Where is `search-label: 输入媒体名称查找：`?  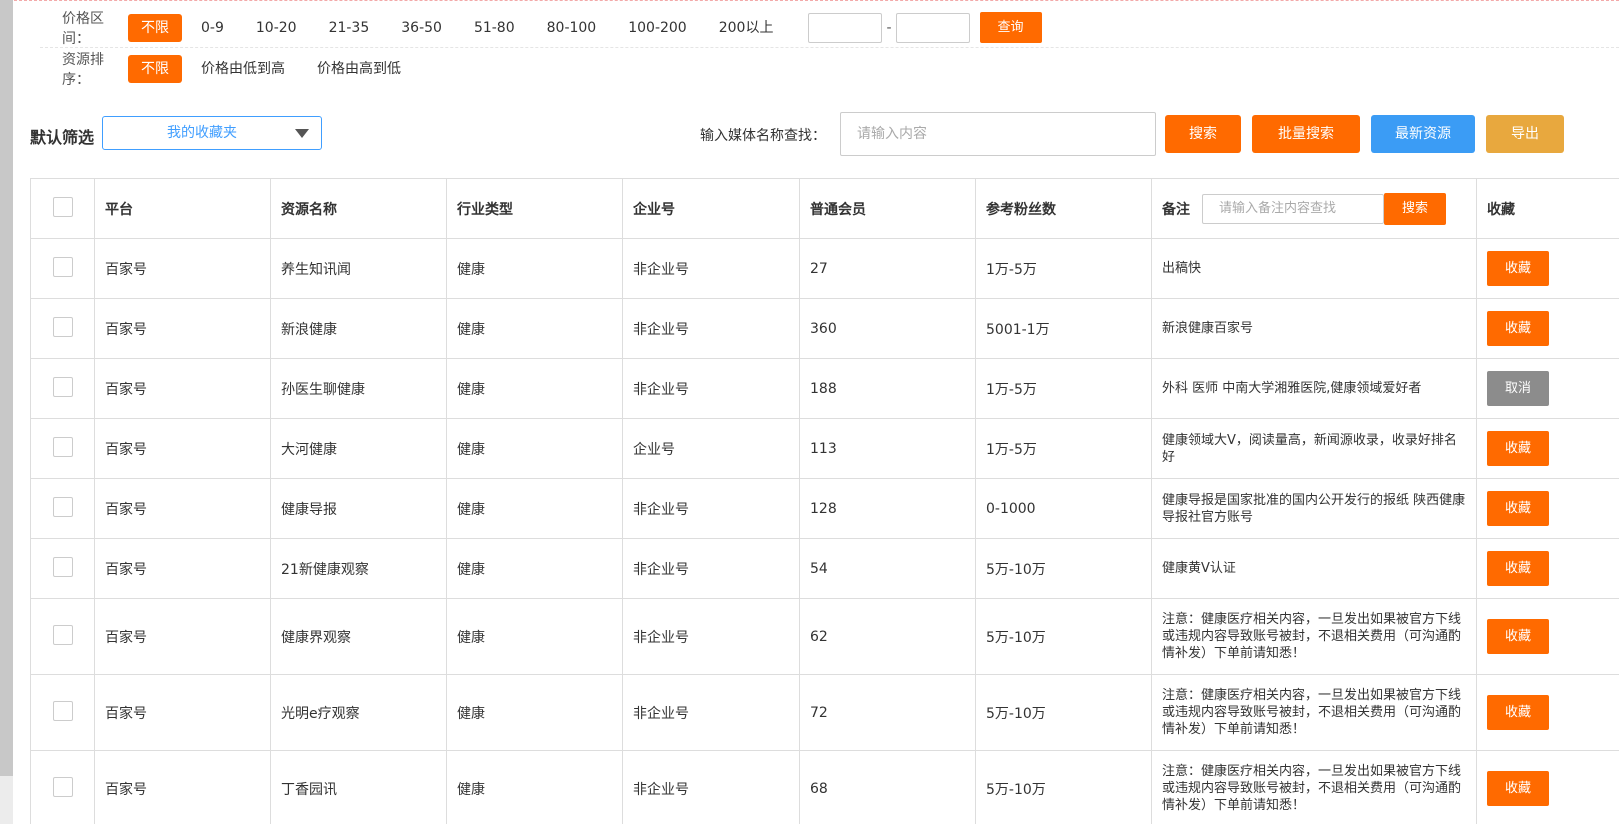 search-label: 输入媒体名称查找： is located at coordinates (763, 136).